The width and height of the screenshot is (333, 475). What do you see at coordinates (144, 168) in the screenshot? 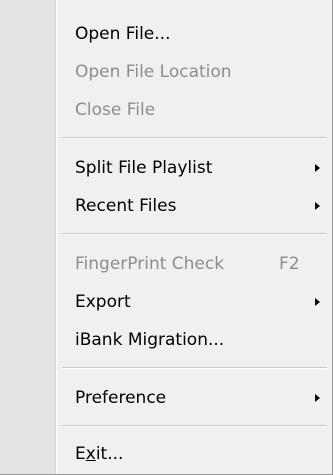
I see `menu-item-label: Split File Playlist` at bounding box center [144, 168].